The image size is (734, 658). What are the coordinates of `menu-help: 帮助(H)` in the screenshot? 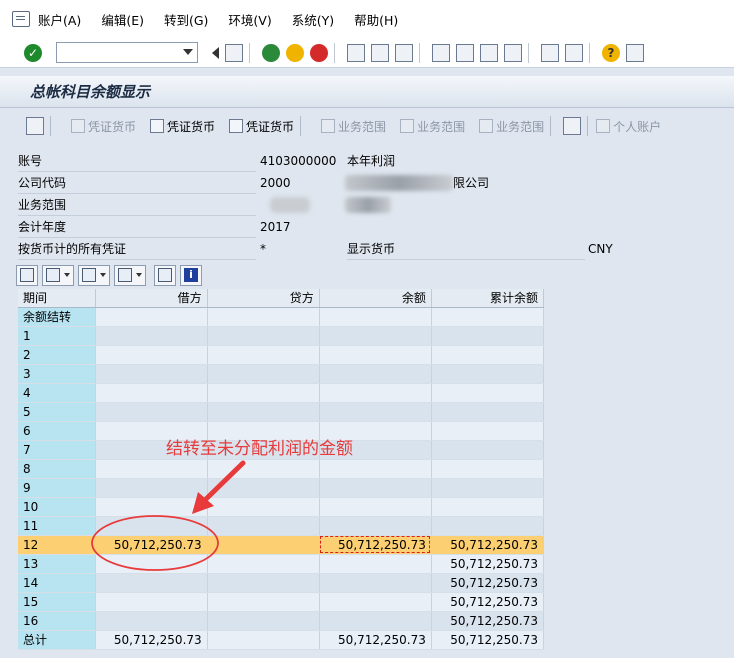 It's located at (376, 19).